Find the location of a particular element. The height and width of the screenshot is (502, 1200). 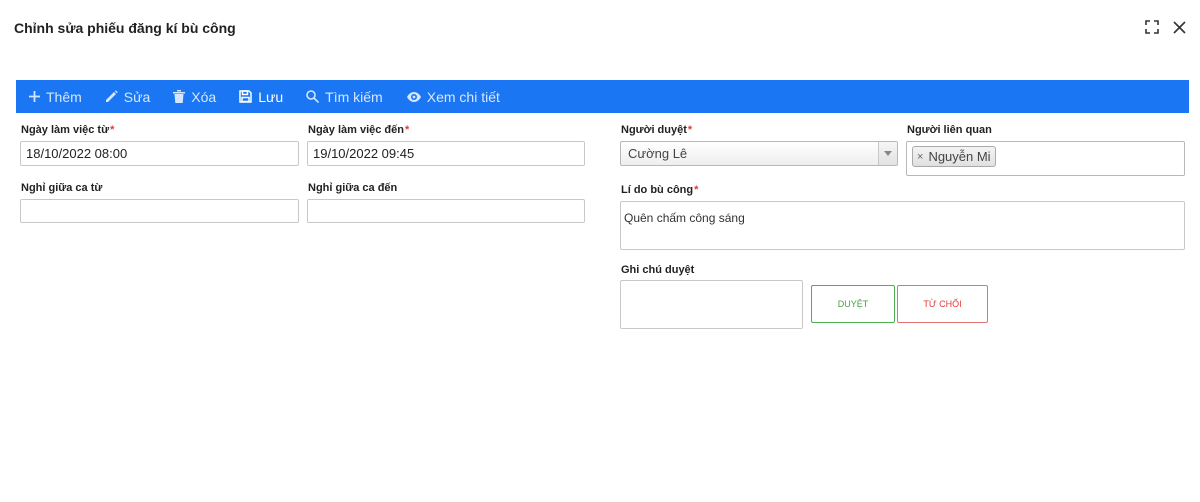

related-person-tag: × Nguyễn Mi is located at coordinates (954, 156).